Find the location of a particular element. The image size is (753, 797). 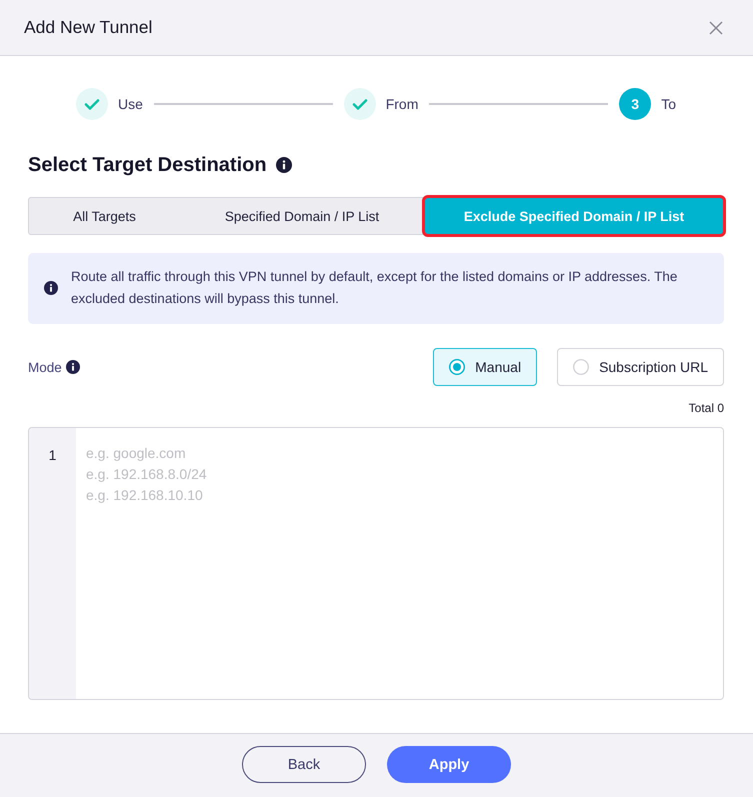

step-label: From is located at coordinates (402, 104).